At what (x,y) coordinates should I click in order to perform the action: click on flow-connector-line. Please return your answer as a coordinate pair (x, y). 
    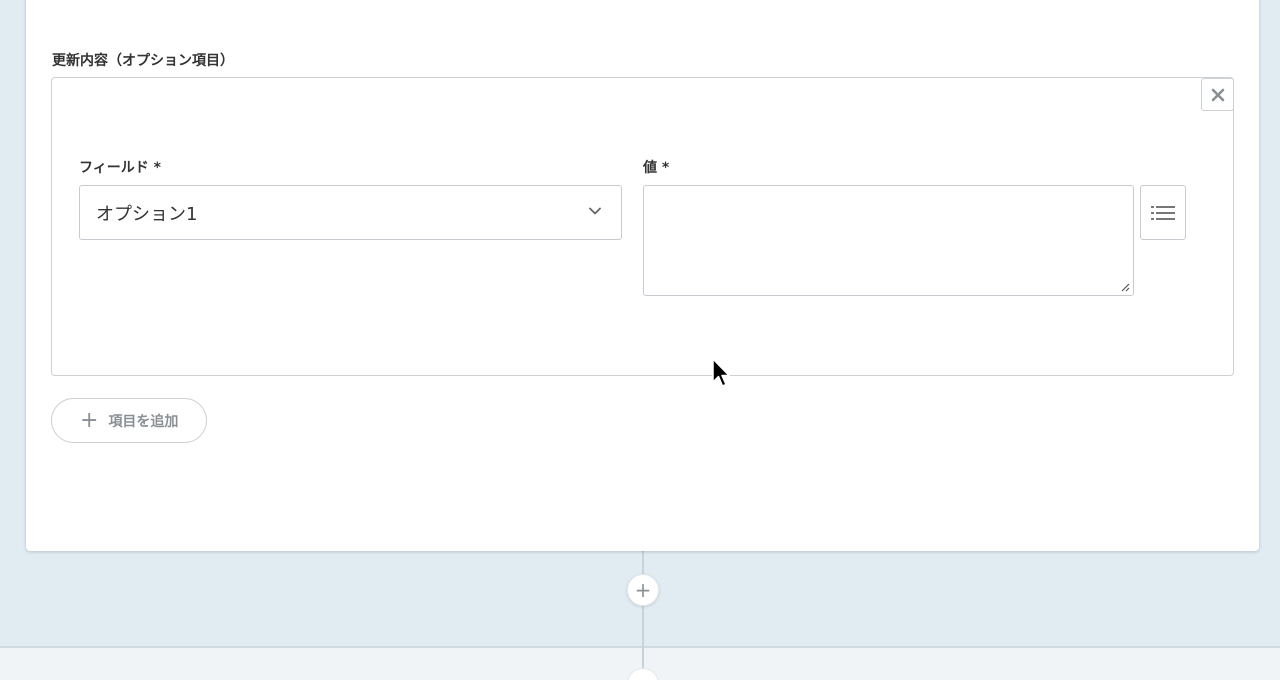
    Looking at the image, I should click on (643, 563).